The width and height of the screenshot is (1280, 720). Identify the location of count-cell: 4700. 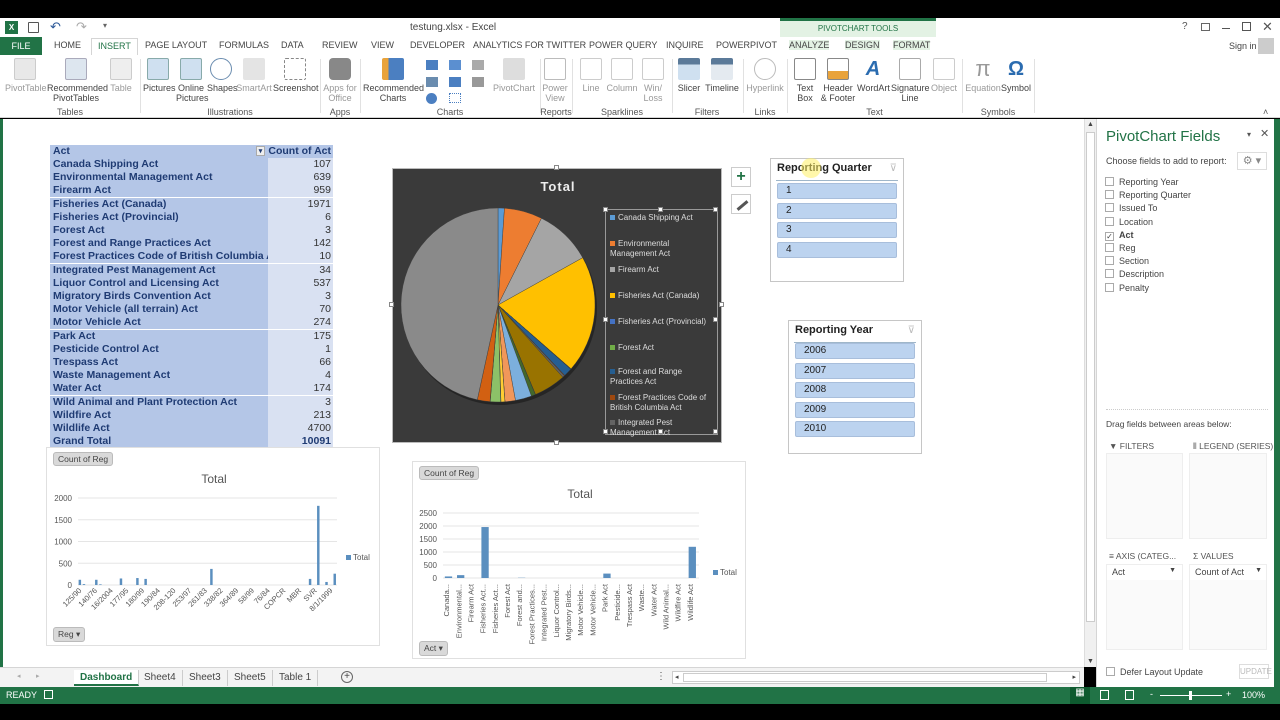
(300, 428).